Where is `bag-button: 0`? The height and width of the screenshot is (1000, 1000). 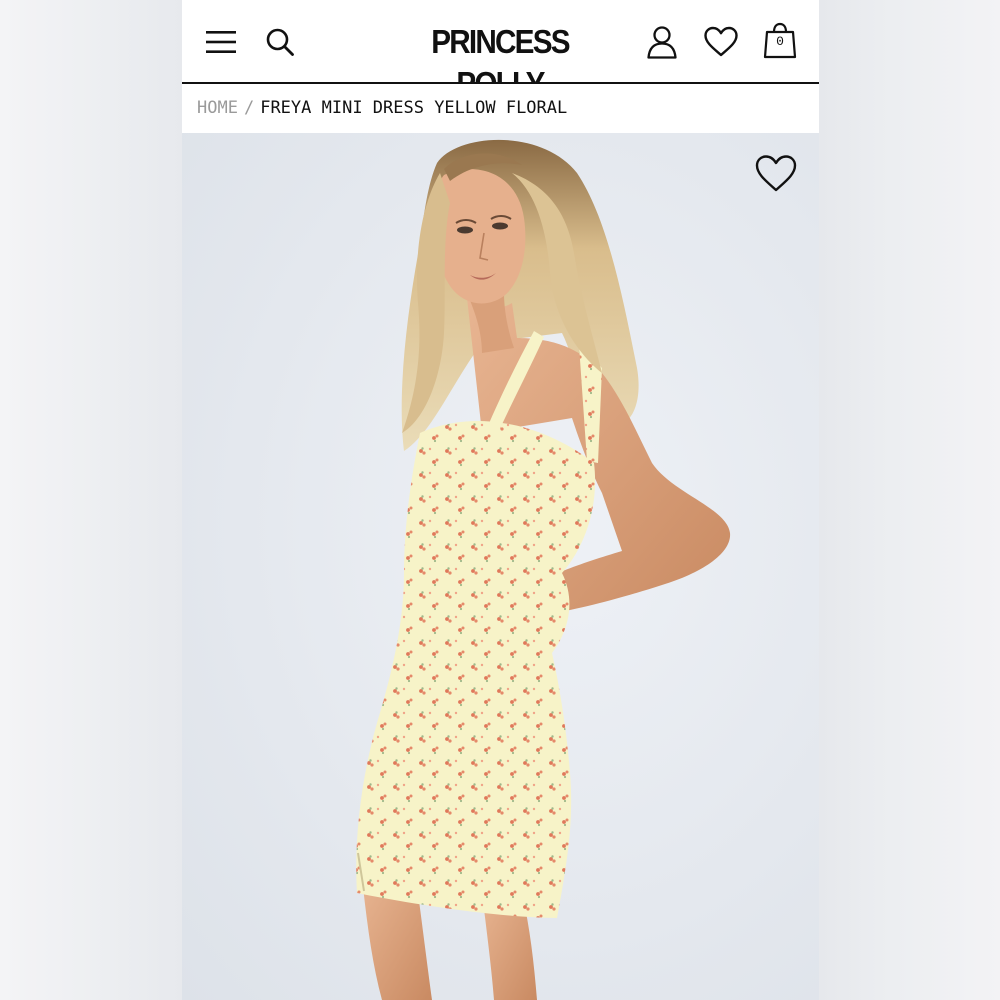
bag-button: 0 is located at coordinates (780, 42).